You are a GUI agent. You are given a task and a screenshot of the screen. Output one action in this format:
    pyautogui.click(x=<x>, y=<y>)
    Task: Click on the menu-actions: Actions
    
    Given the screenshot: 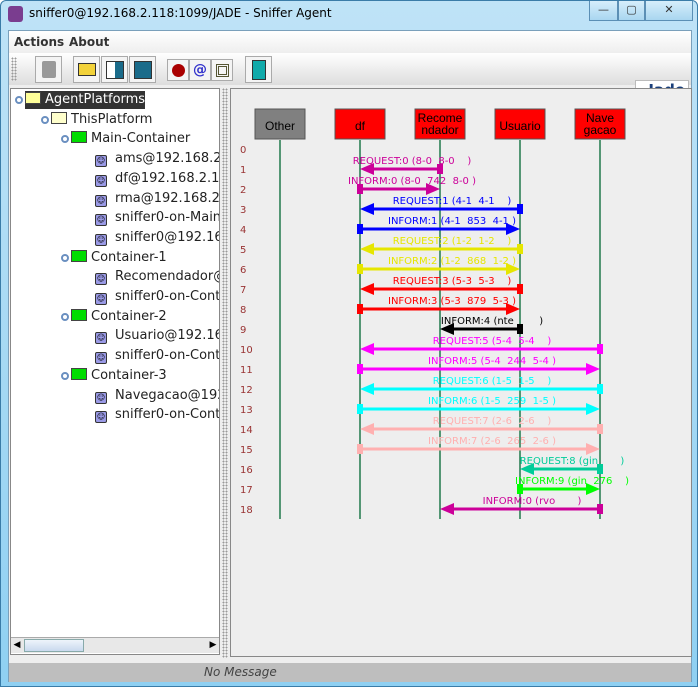 What is the action you would take?
    pyautogui.click(x=39, y=42)
    